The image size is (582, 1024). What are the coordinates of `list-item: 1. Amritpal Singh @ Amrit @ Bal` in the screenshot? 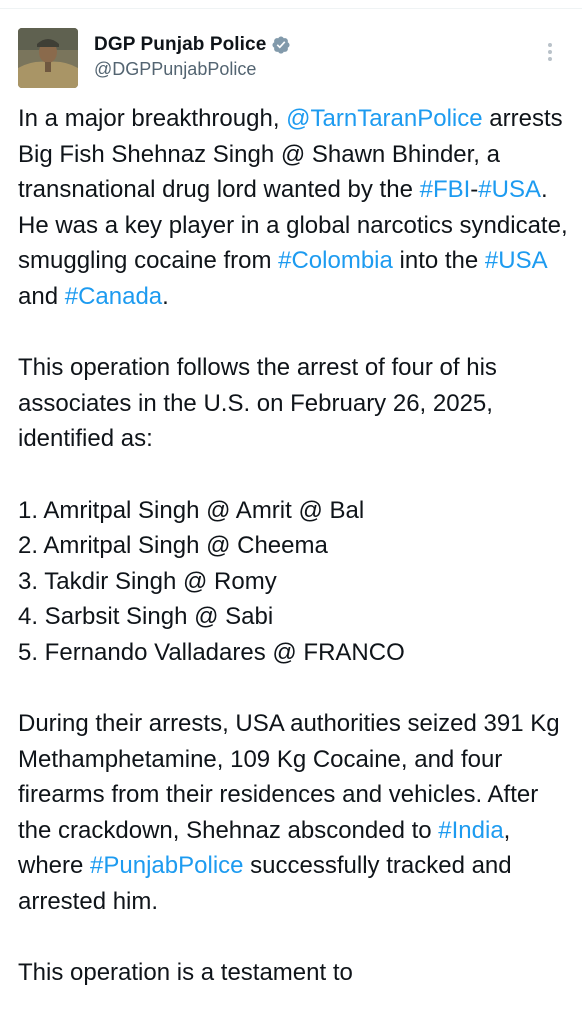 It's located at (191, 510).